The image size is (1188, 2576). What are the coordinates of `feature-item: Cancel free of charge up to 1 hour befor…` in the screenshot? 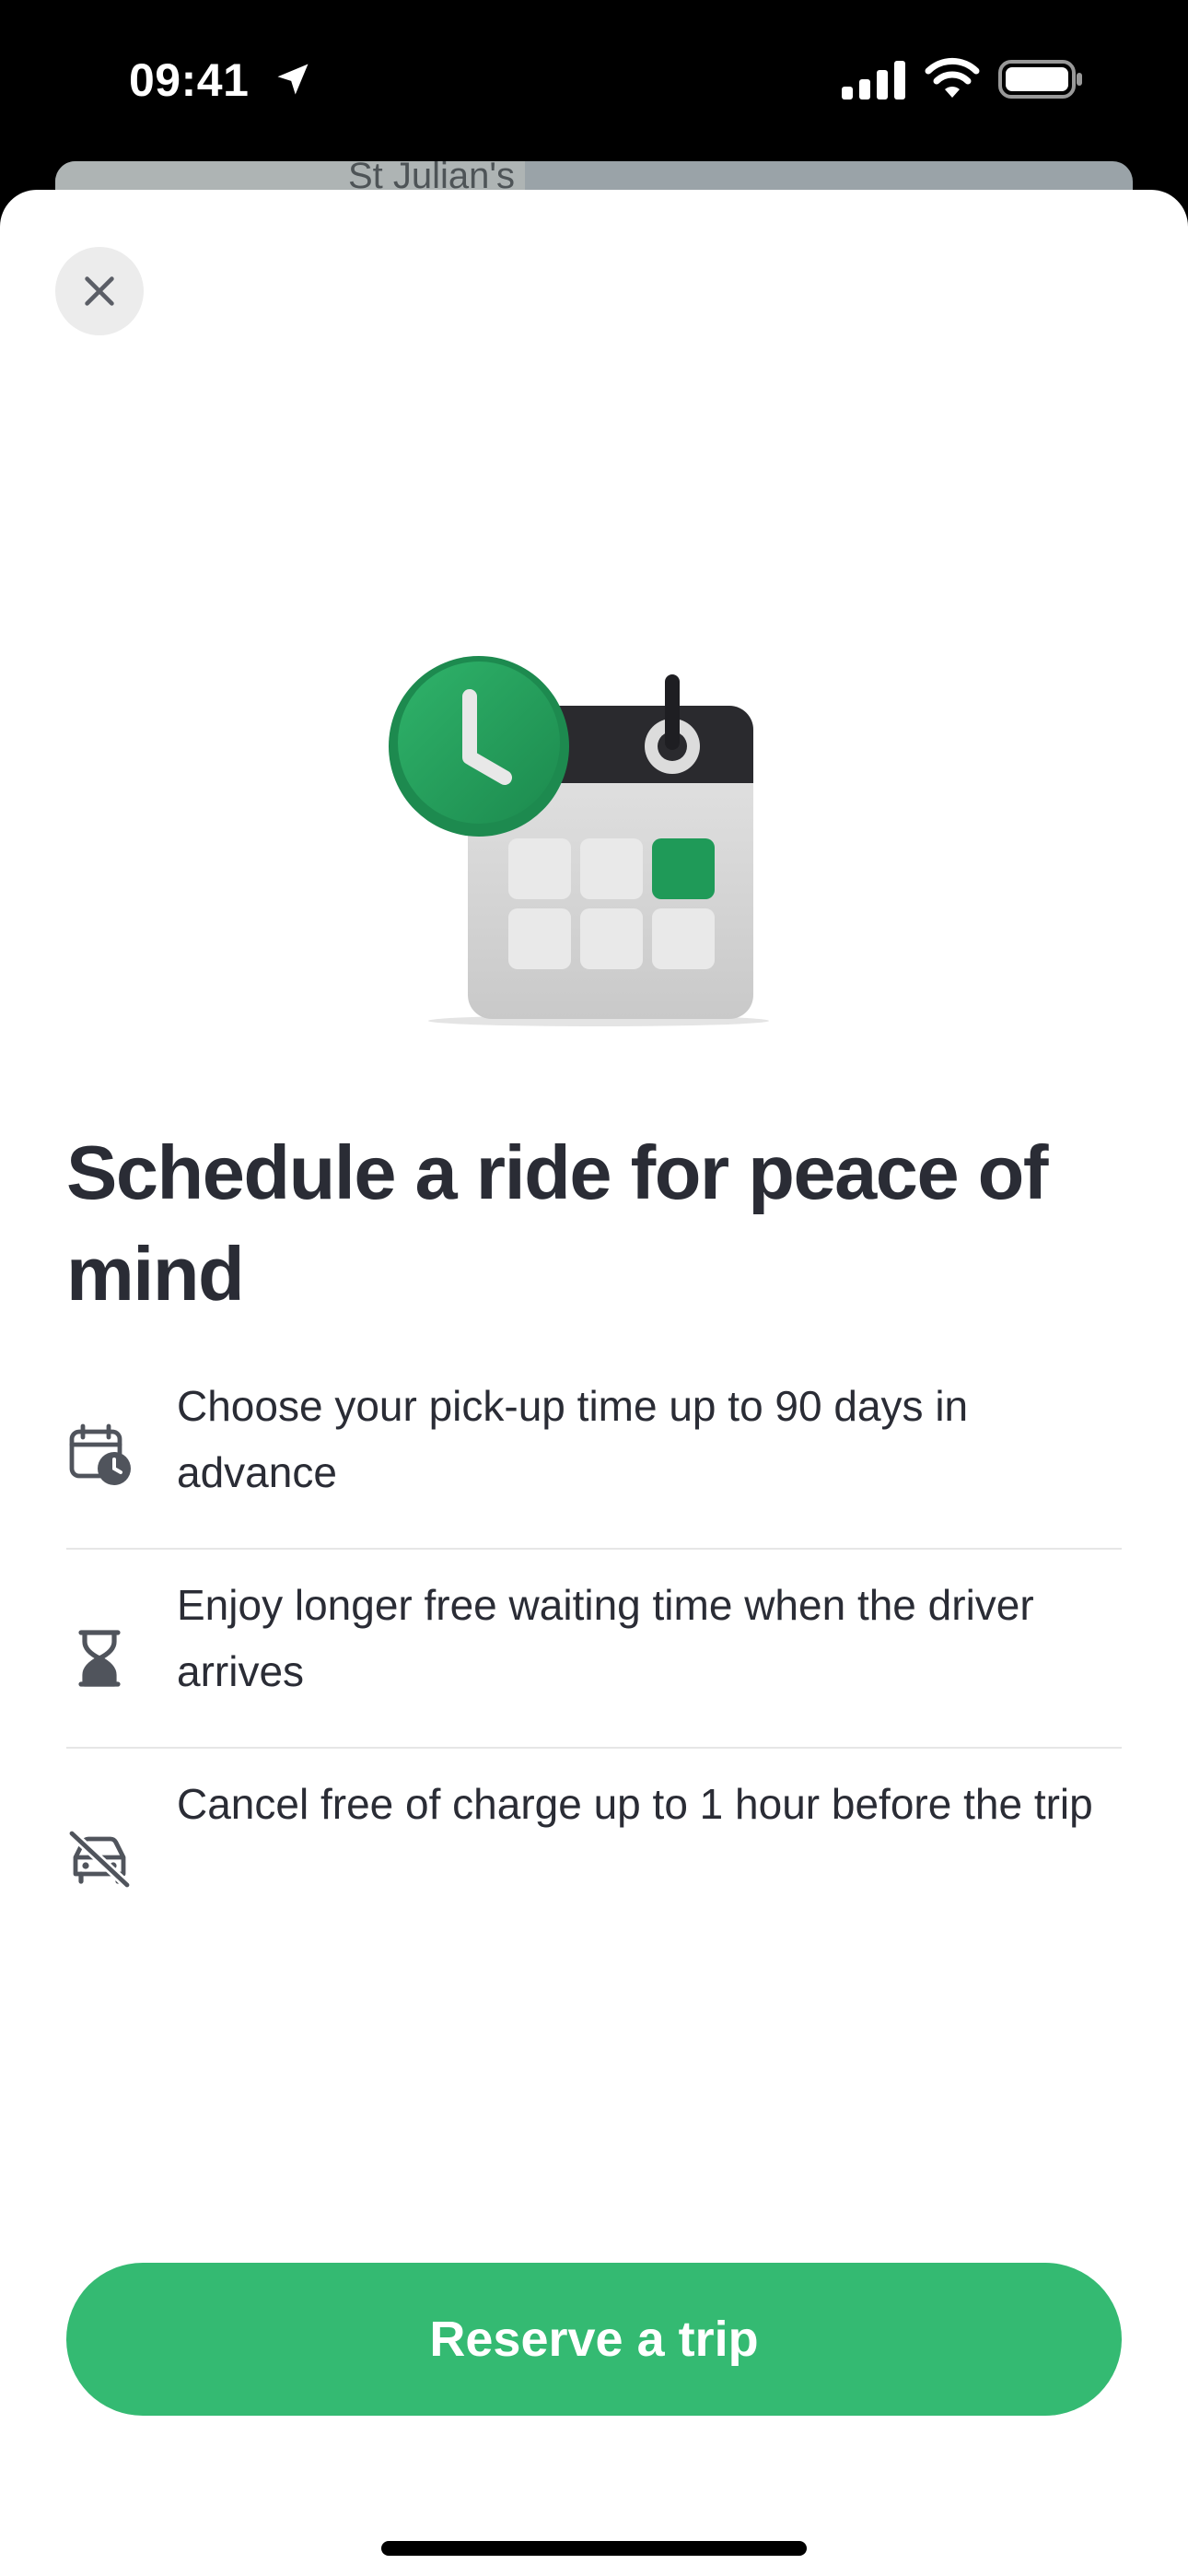 It's located at (594, 1841).